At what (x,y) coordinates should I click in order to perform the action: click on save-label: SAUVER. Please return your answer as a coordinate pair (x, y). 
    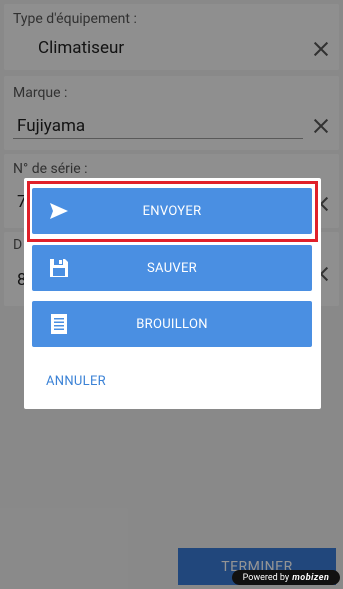
    Looking at the image, I should click on (172, 268).